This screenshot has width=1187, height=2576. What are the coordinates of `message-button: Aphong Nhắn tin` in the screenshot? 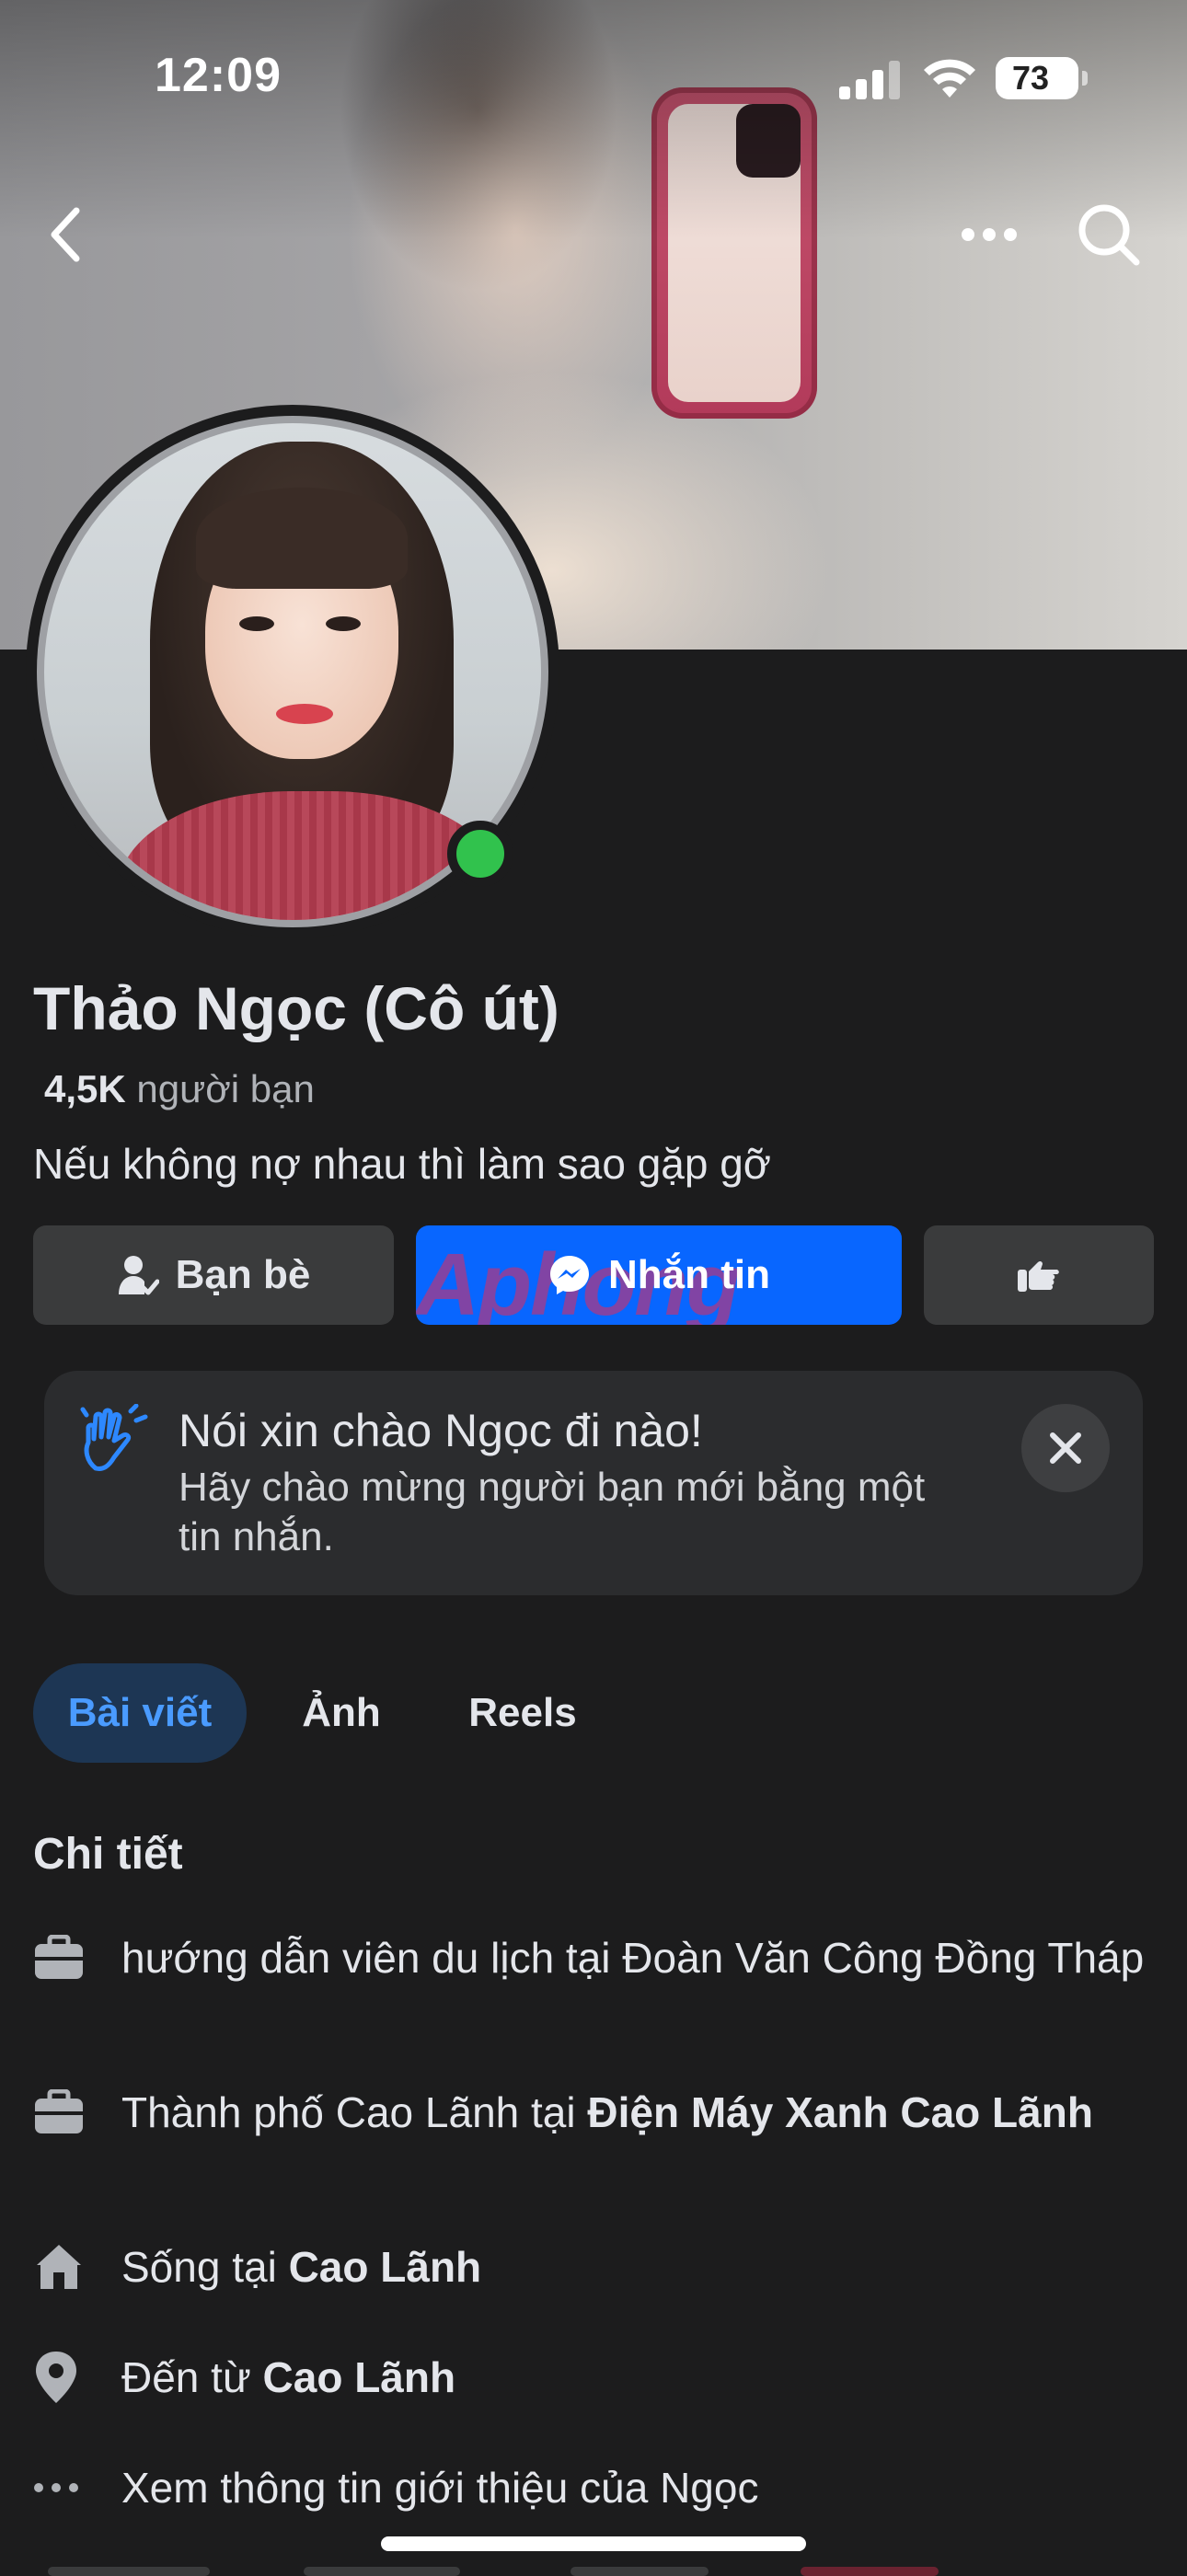 It's located at (659, 1275).